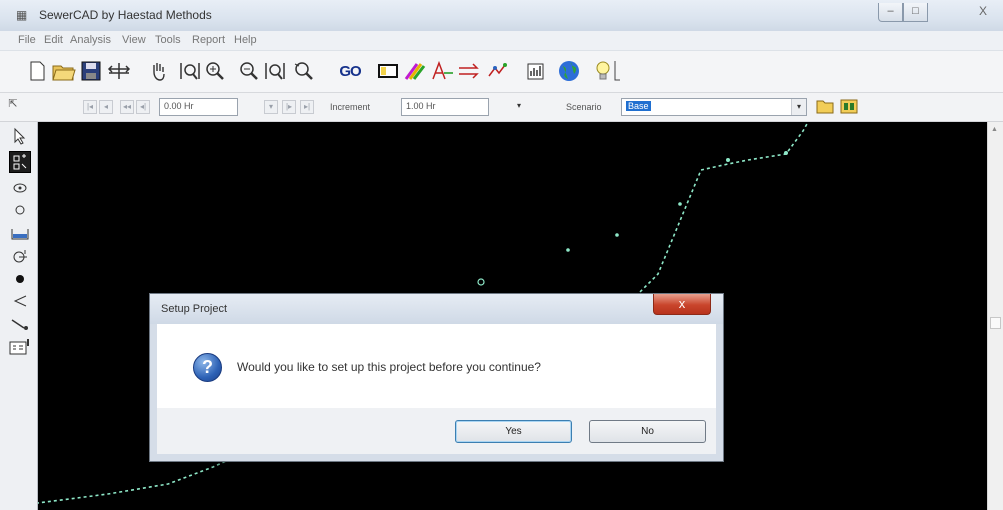 This screenshot has width=1003, height=510. Describe the element at coordinates (995, 316) in the screenshot. I see `vertical-scrollbar: ▲` at that location.